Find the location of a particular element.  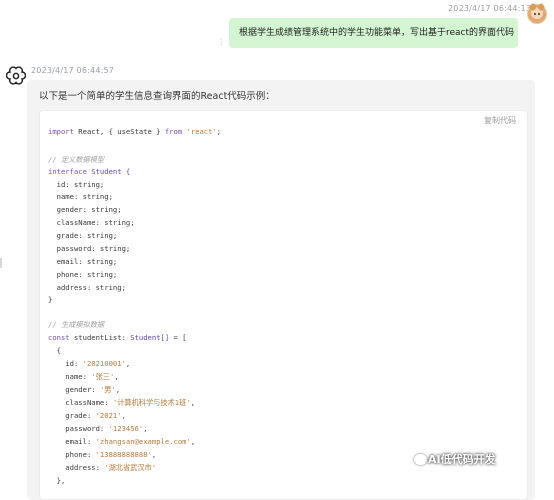

code-line-entry: id: '20210001', is located at coordinates (89, 364).